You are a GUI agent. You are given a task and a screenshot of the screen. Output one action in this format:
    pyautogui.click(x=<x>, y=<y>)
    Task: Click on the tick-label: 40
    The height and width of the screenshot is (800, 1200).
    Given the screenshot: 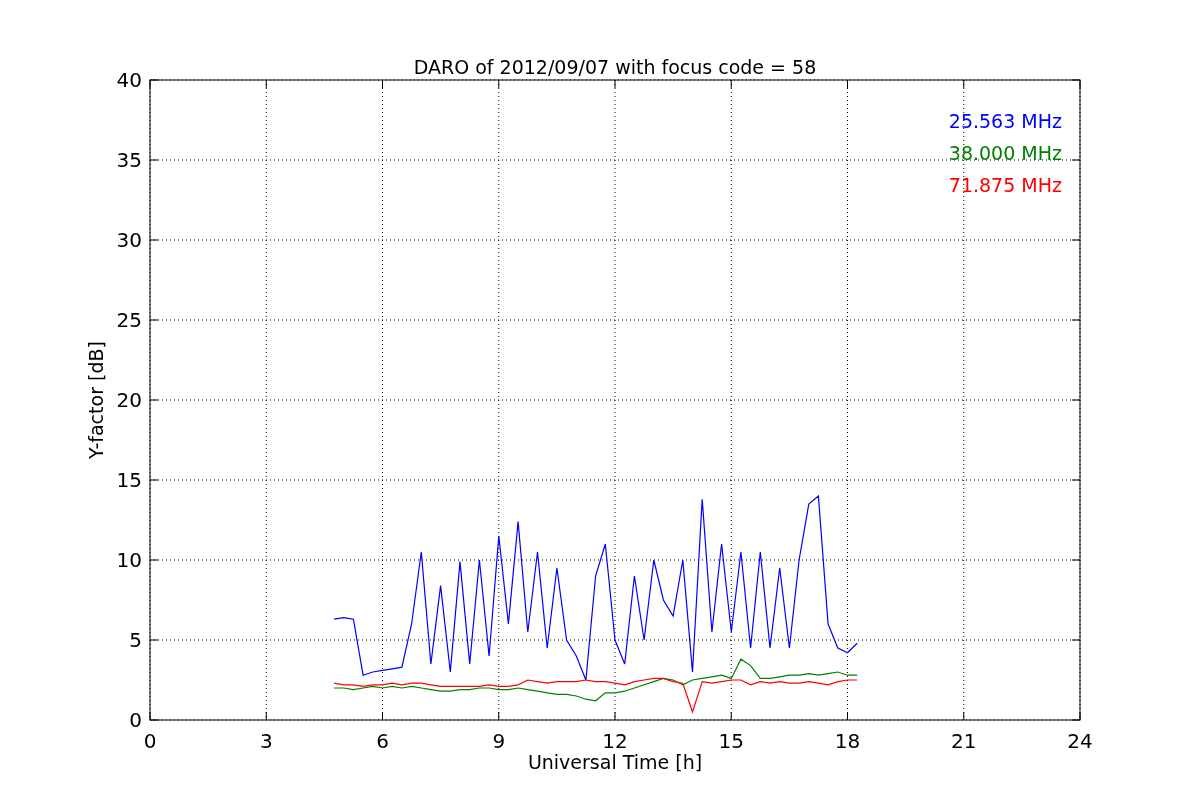 What is the action you would take?
    pyautogui.click(x=129, y=80)
    